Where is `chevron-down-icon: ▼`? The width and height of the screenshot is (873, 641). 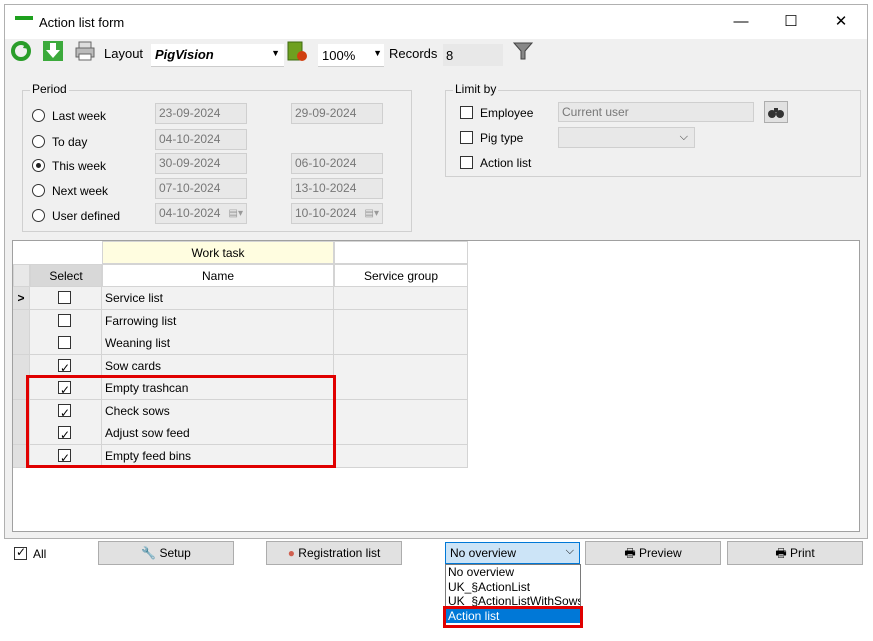 chevron-down-icon: ▼ is located at coordinates (377, 53).